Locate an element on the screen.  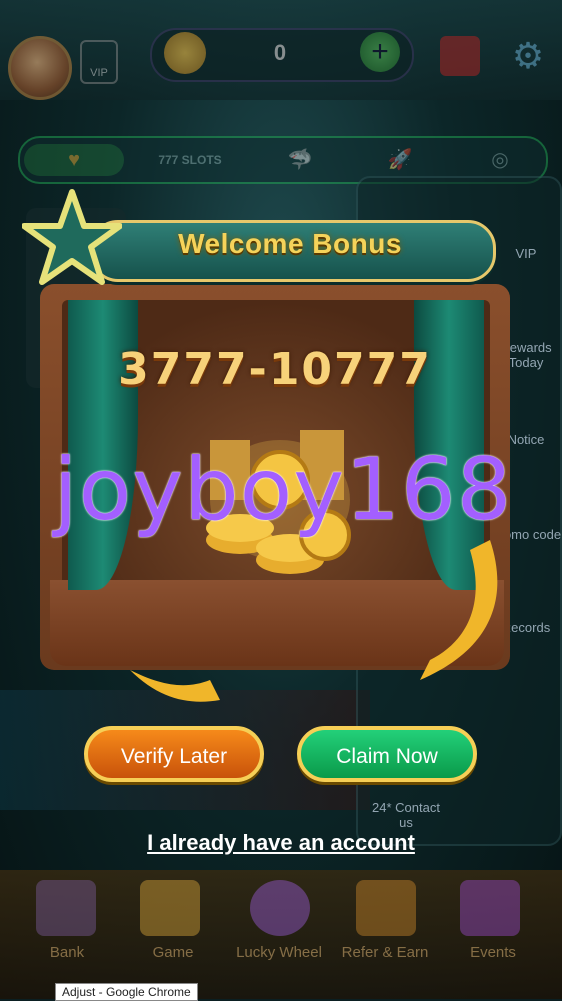
refer-icon is located at coordinates (386, 908).